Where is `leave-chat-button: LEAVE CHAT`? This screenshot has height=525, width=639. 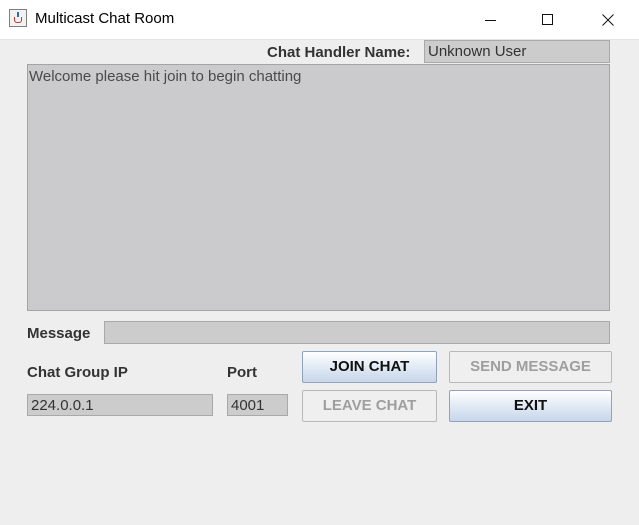 leave-chat-button: LEAVE CHAT is located at coordinates (369, 406).